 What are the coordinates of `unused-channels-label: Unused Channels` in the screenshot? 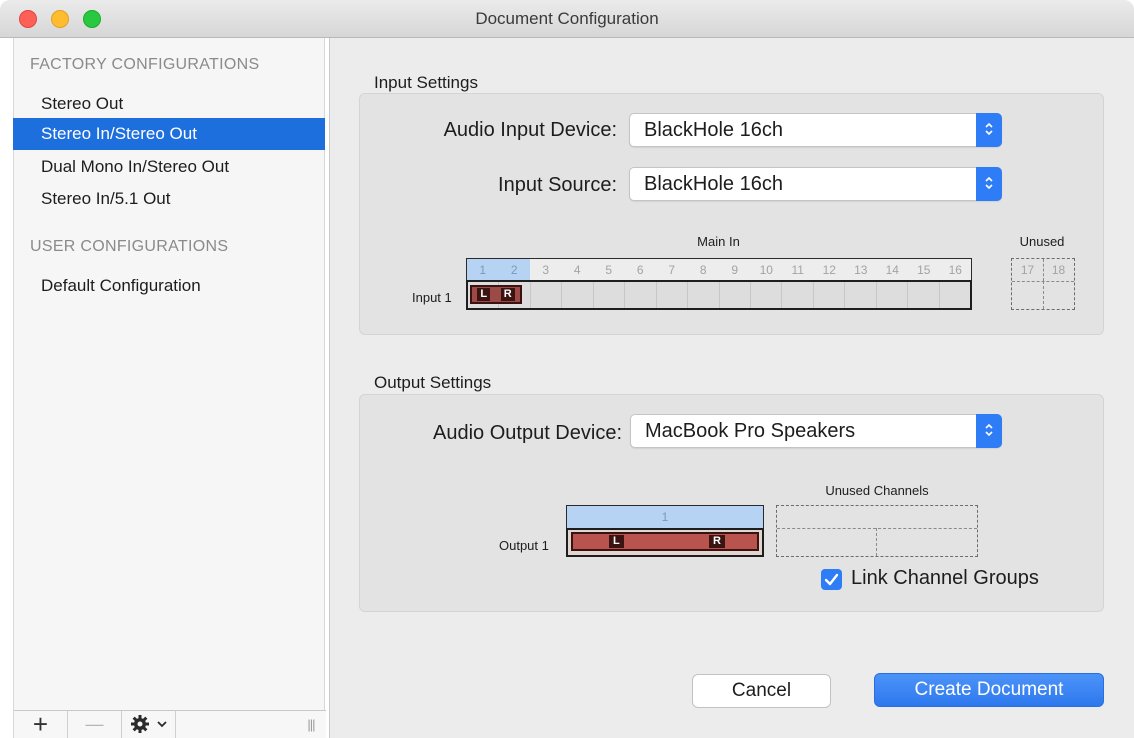 It's located at (877, 490).